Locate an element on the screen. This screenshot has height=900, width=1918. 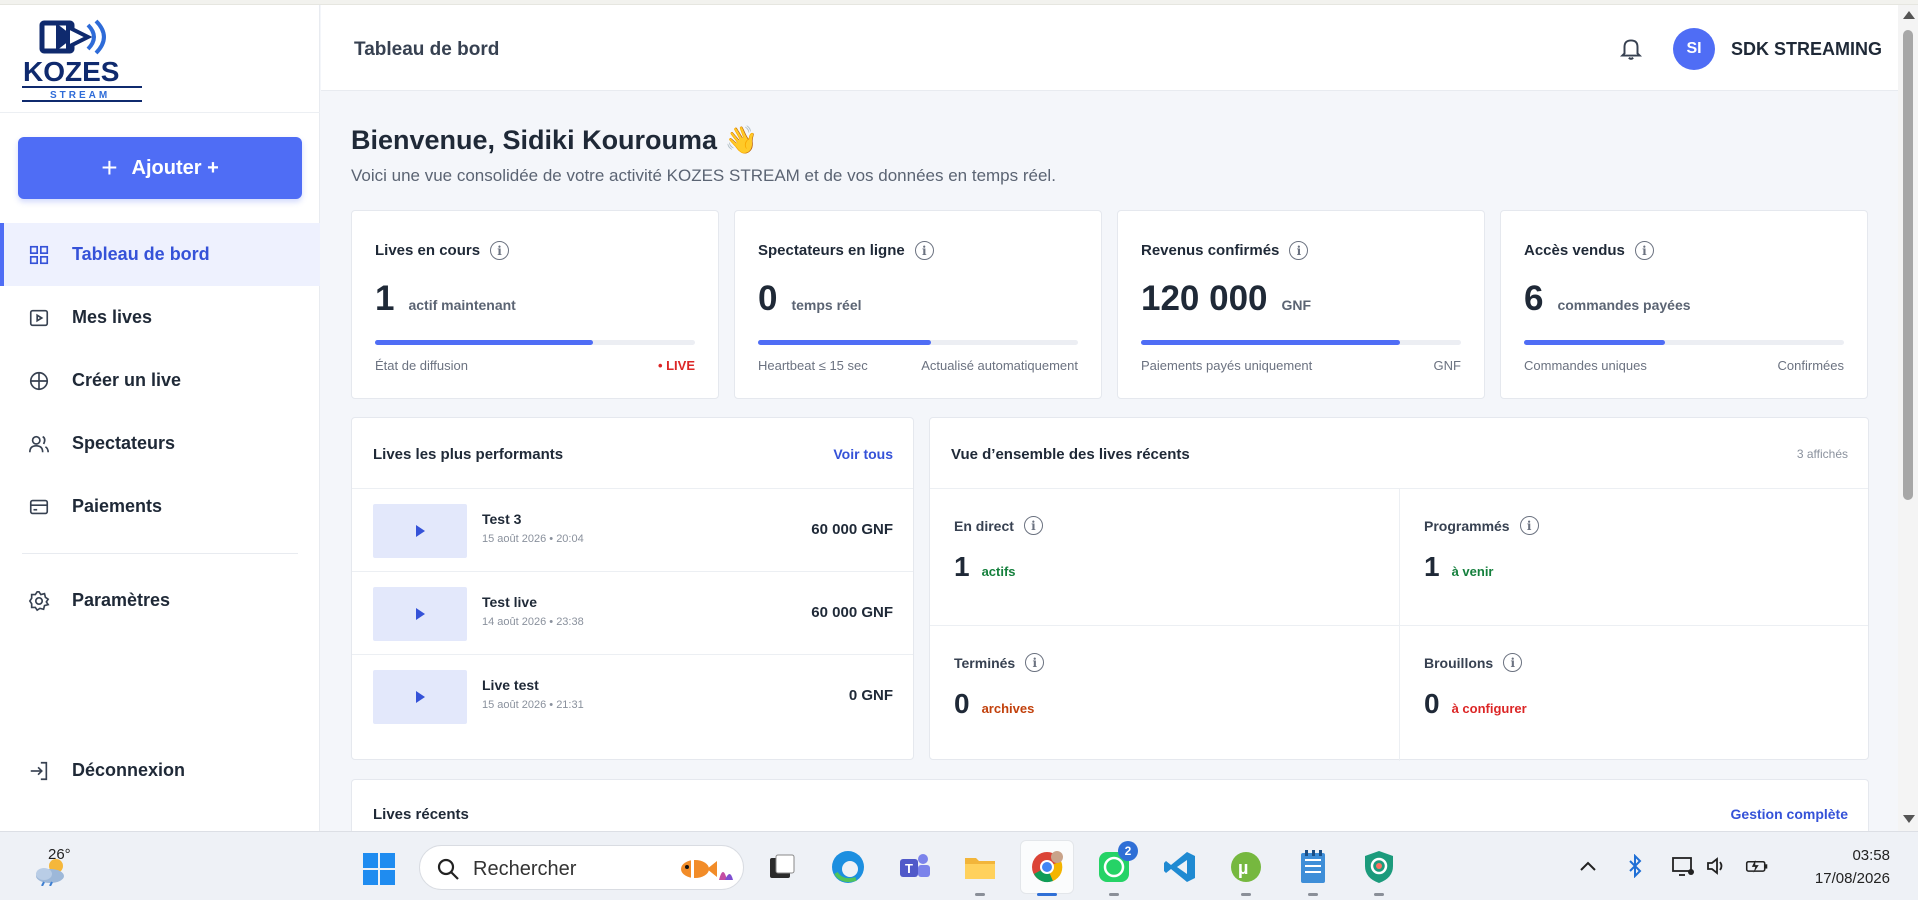
stat-number: 6 is located at coordinates (1534, 298).